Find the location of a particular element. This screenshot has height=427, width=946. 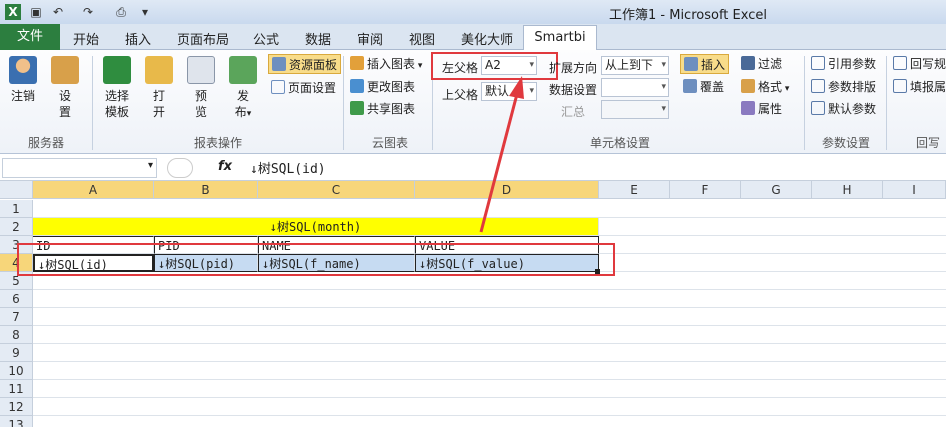

tab-view: 视图 is located at coordinates (422, 38).